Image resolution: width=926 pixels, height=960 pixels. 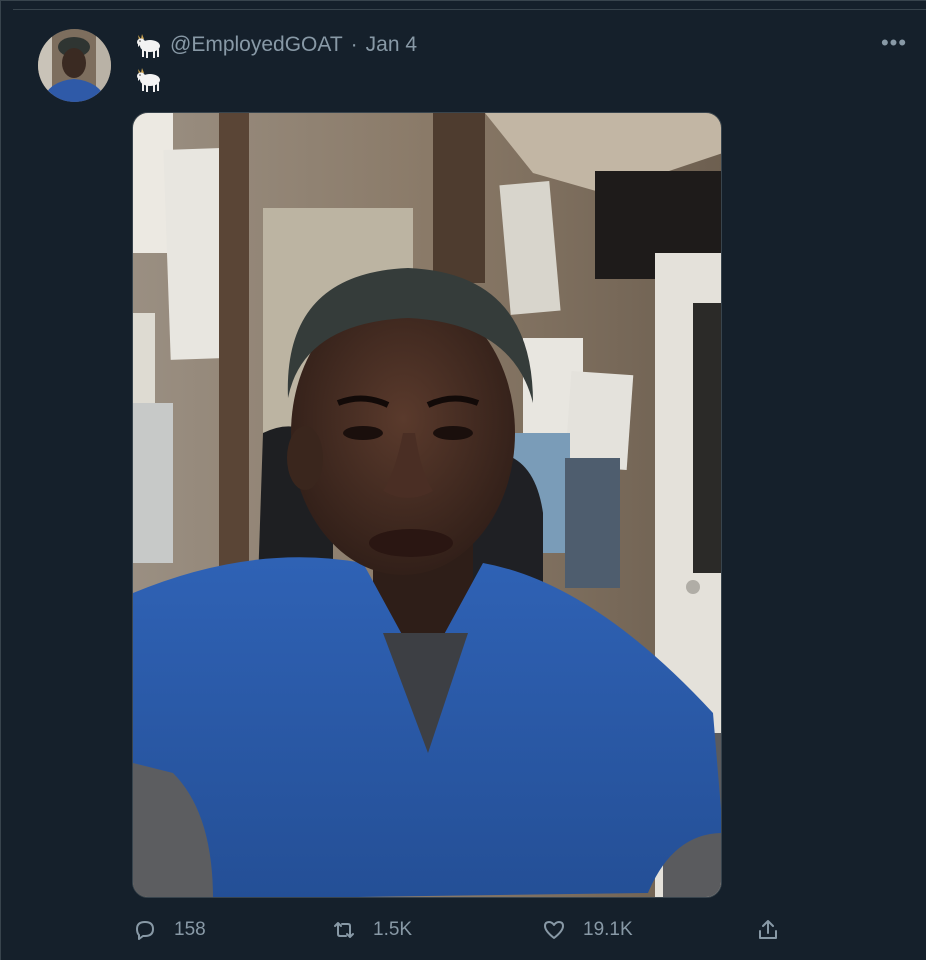 What do you see at coordinates (371, 930) in the screenshot?
I see `retweet-button: 1.5K` at bounding box center [371, 930].